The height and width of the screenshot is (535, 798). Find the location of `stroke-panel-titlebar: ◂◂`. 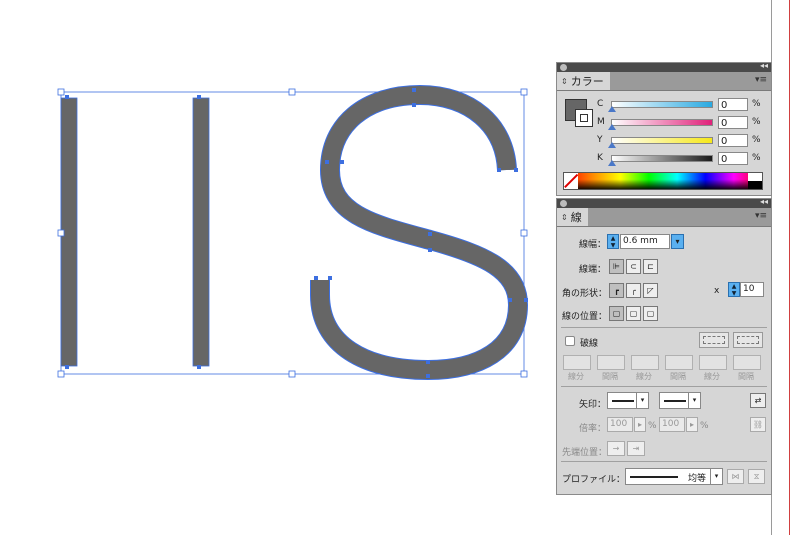

stroke-panel-titlebar: ◂◂ is located at coordinates (664, 202).